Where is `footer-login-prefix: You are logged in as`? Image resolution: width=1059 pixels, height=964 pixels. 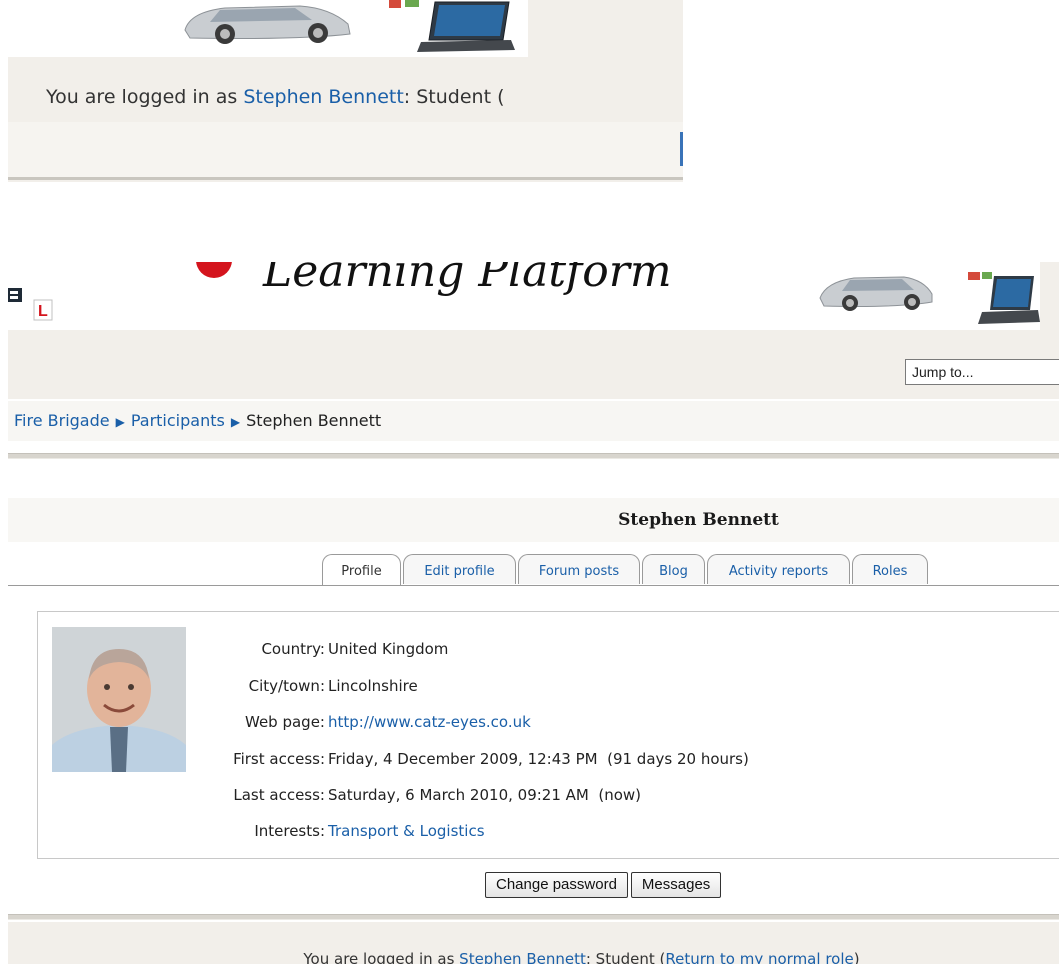
footer-login-prefix: You are logged in as is located at coordinates (381, 957).